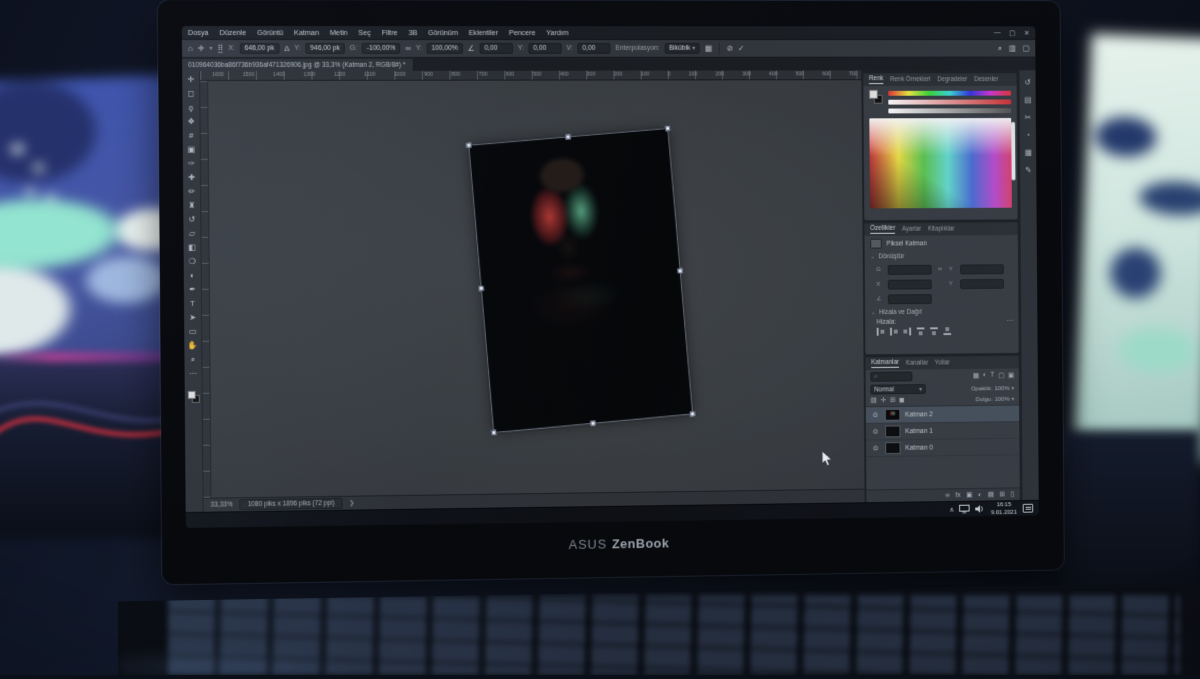  What do you see at coordinates (992, 388) in the screenshot?
I see `opacity-control: Opaklık: 100% ▾` at bounding box center [992, 388].